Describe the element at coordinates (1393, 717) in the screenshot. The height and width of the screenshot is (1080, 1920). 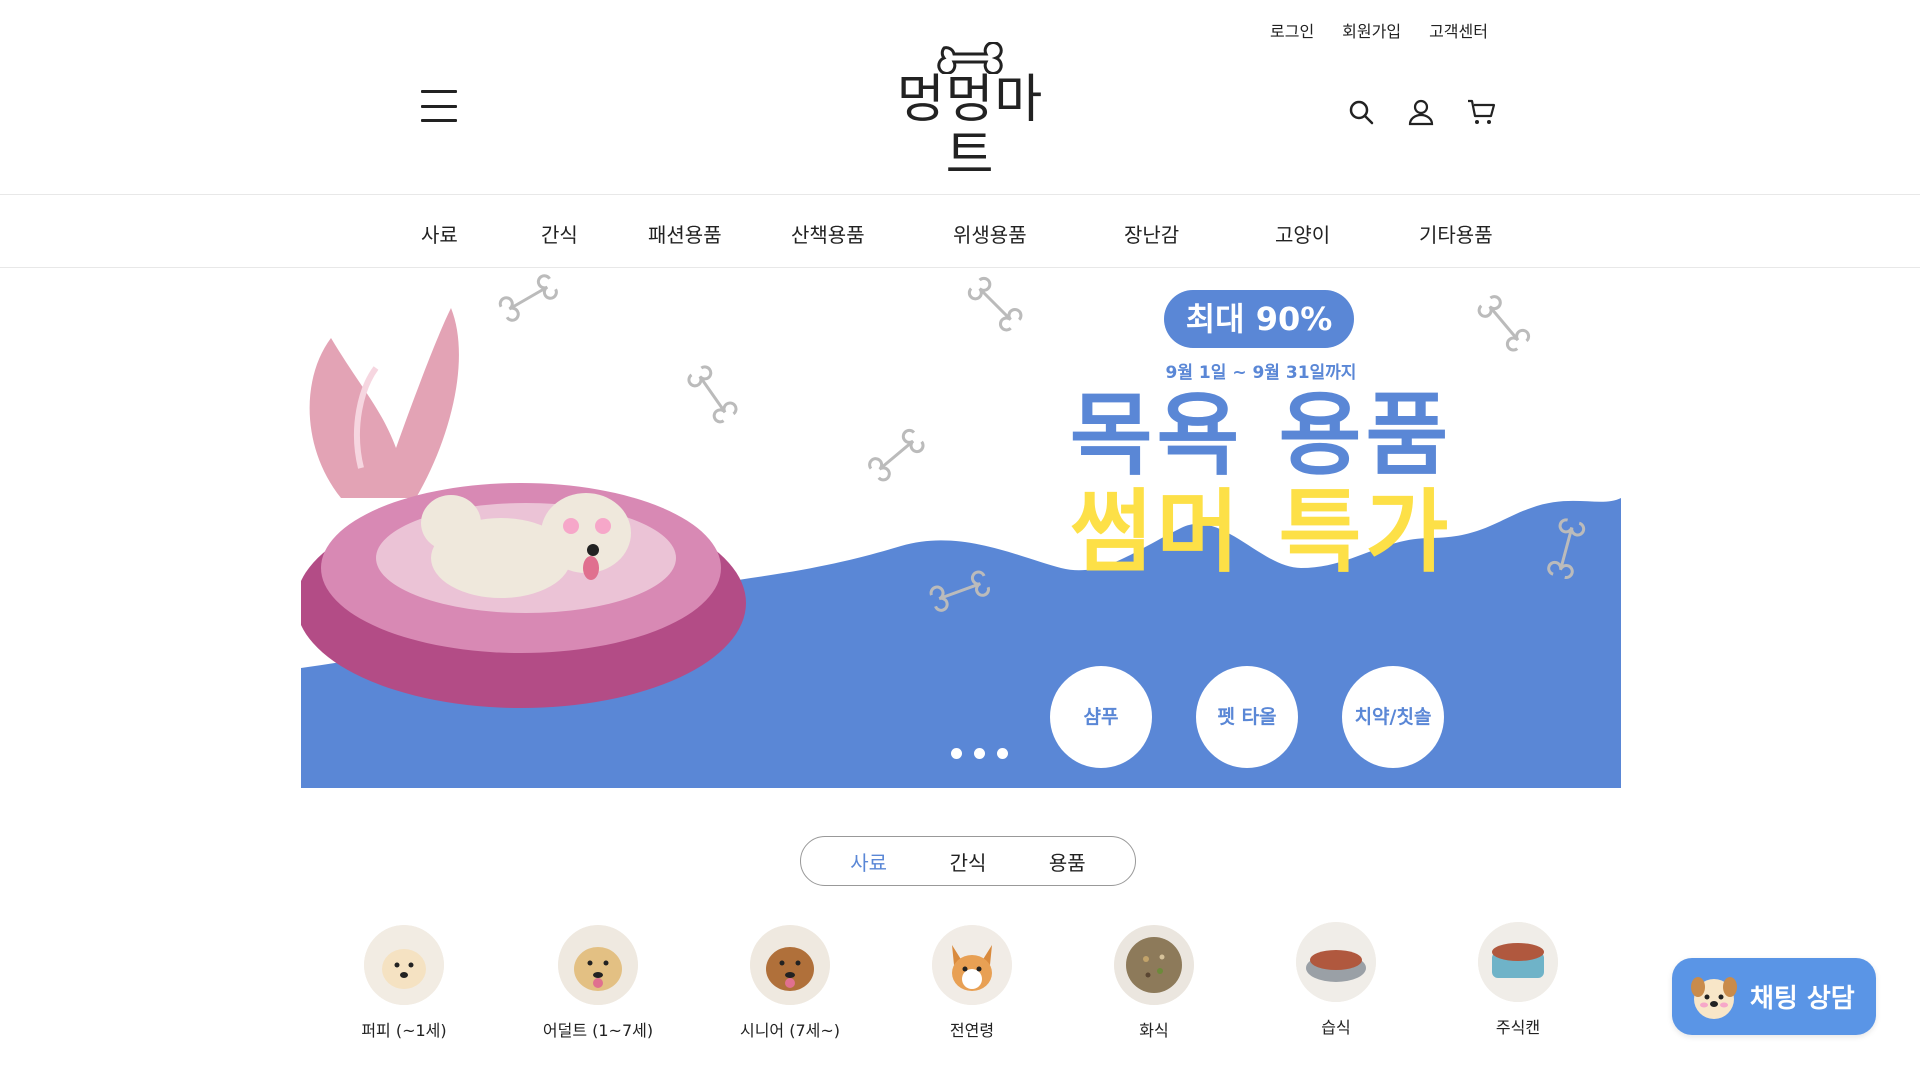
I see `promo-toothbrush-button: 치약/칫솔` at that location.